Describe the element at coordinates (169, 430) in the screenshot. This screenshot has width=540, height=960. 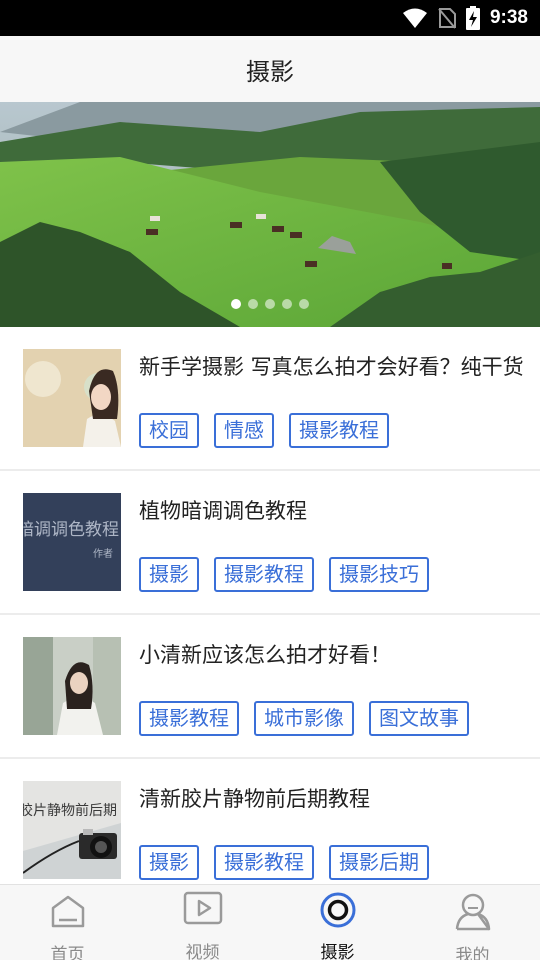
I see `tag-chip: 校园` at that location.